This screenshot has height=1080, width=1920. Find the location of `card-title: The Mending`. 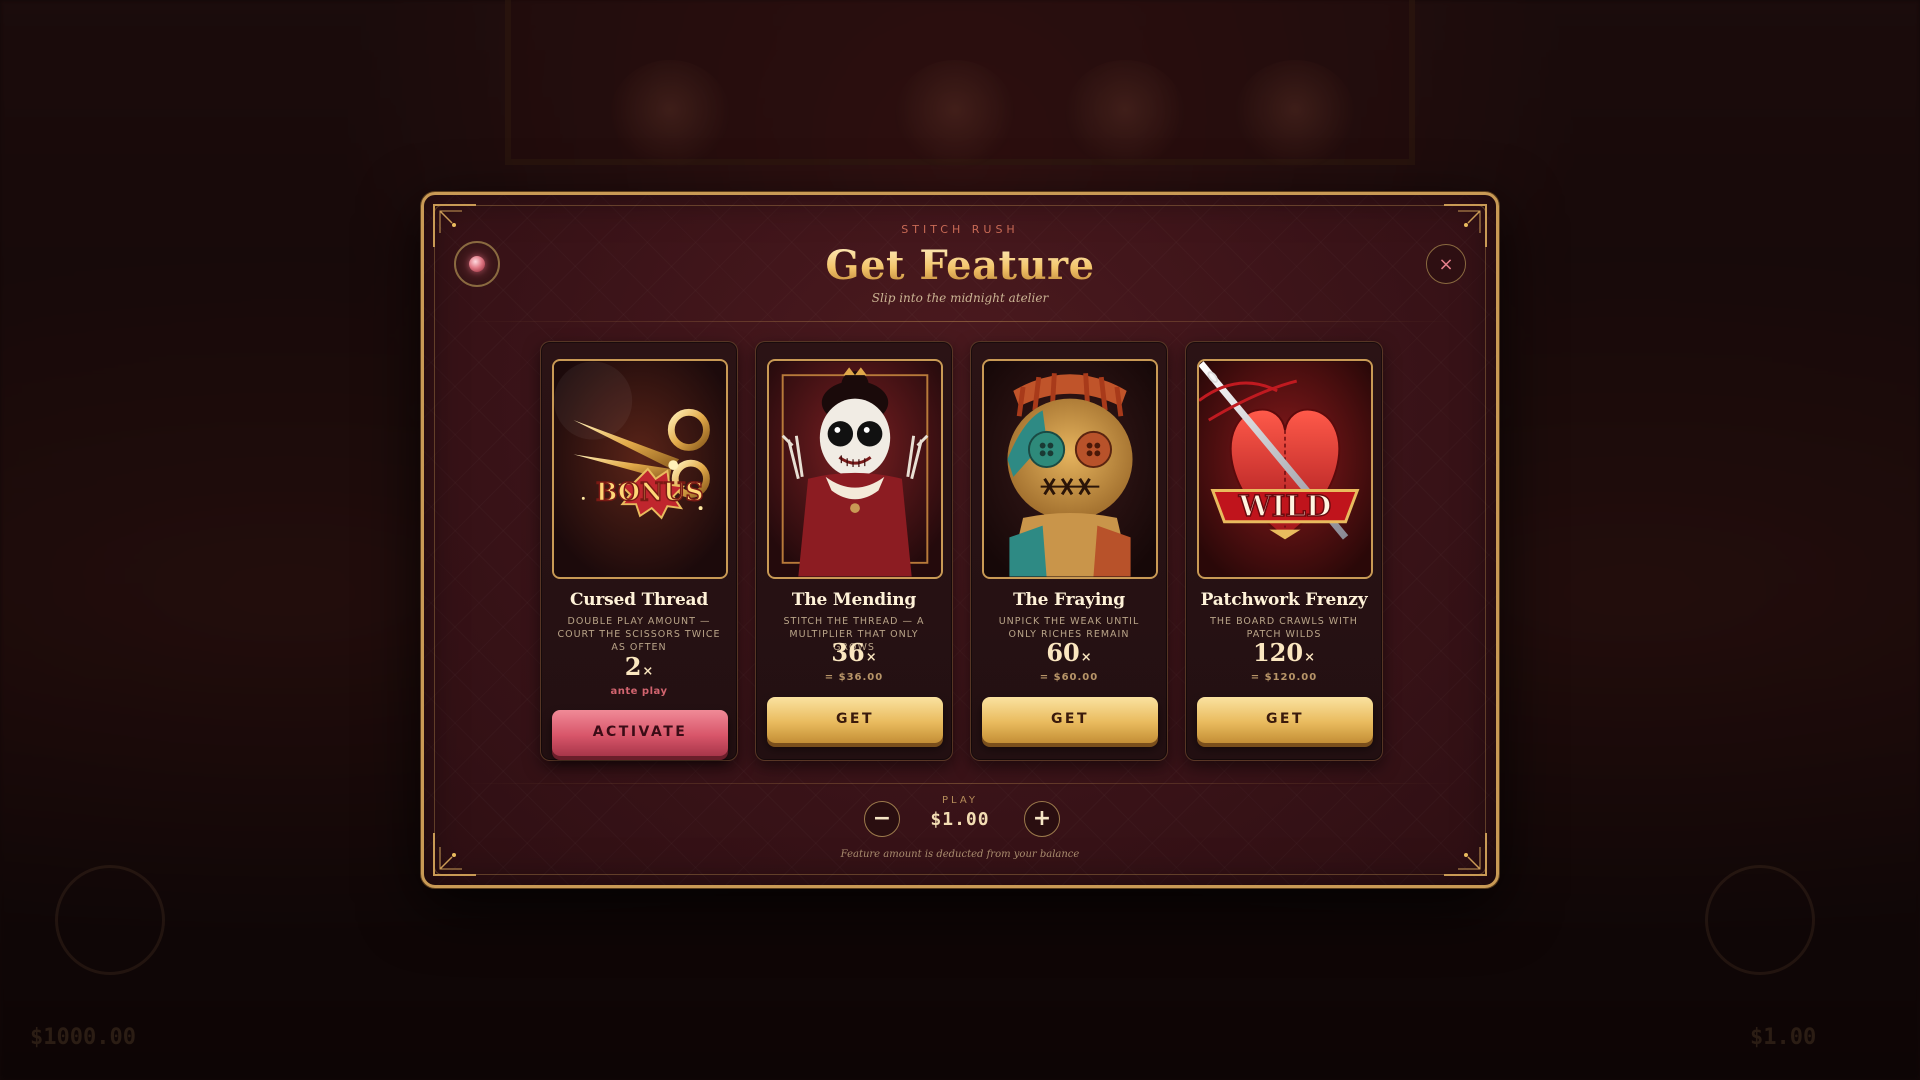

card-title: The Mending is located at coordinates (854, 600).